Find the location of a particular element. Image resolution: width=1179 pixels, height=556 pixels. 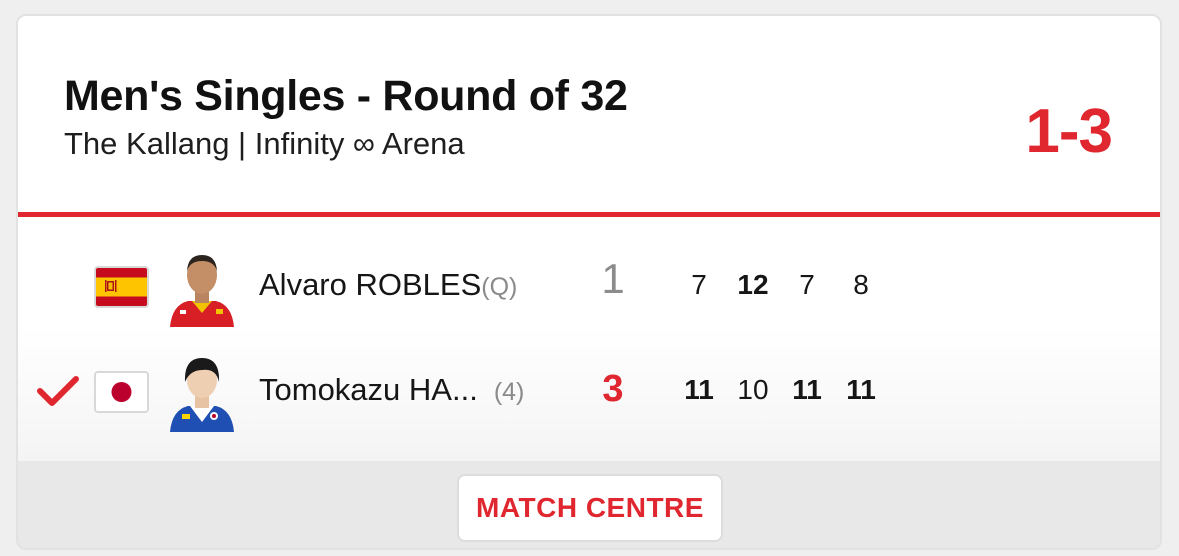

japan-flag-icon is located at coordinates (121, 392).